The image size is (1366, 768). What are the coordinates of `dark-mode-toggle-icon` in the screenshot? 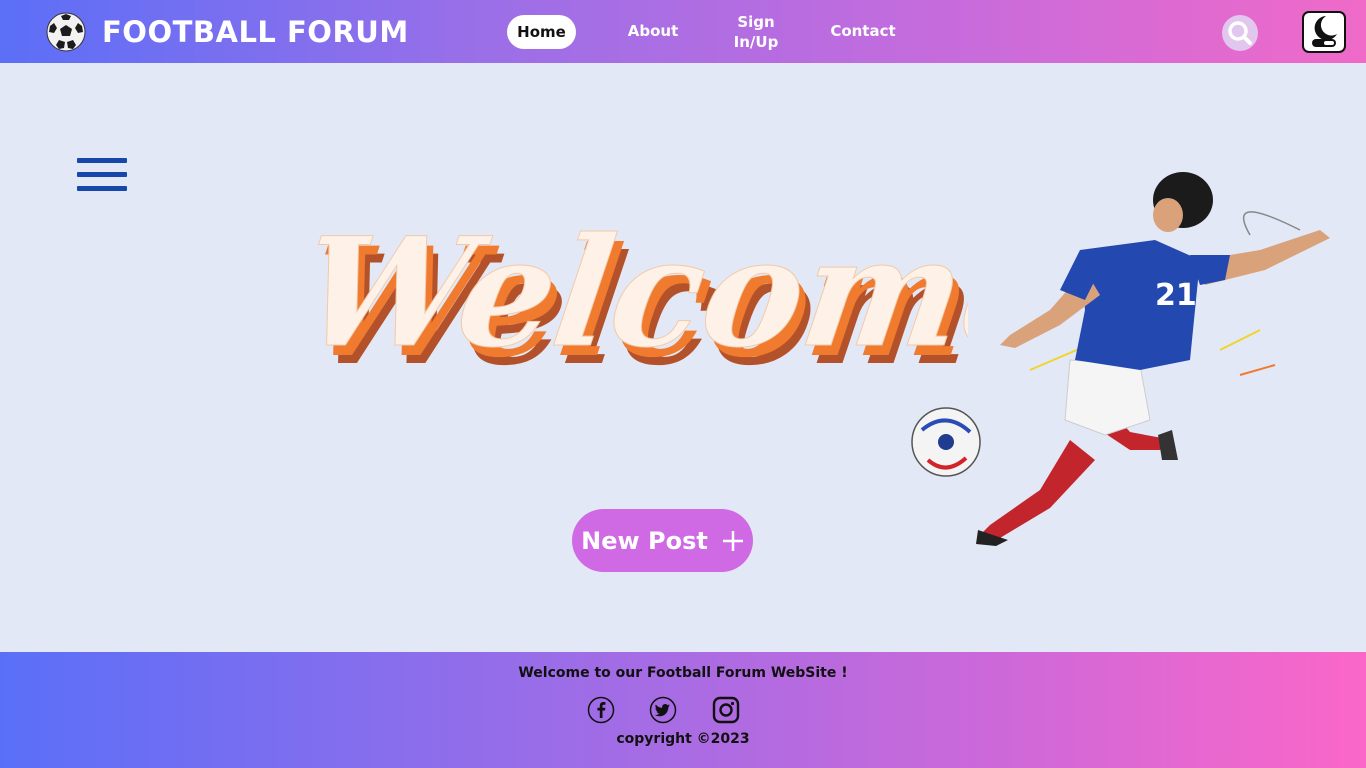 It's located at (1324, 31).